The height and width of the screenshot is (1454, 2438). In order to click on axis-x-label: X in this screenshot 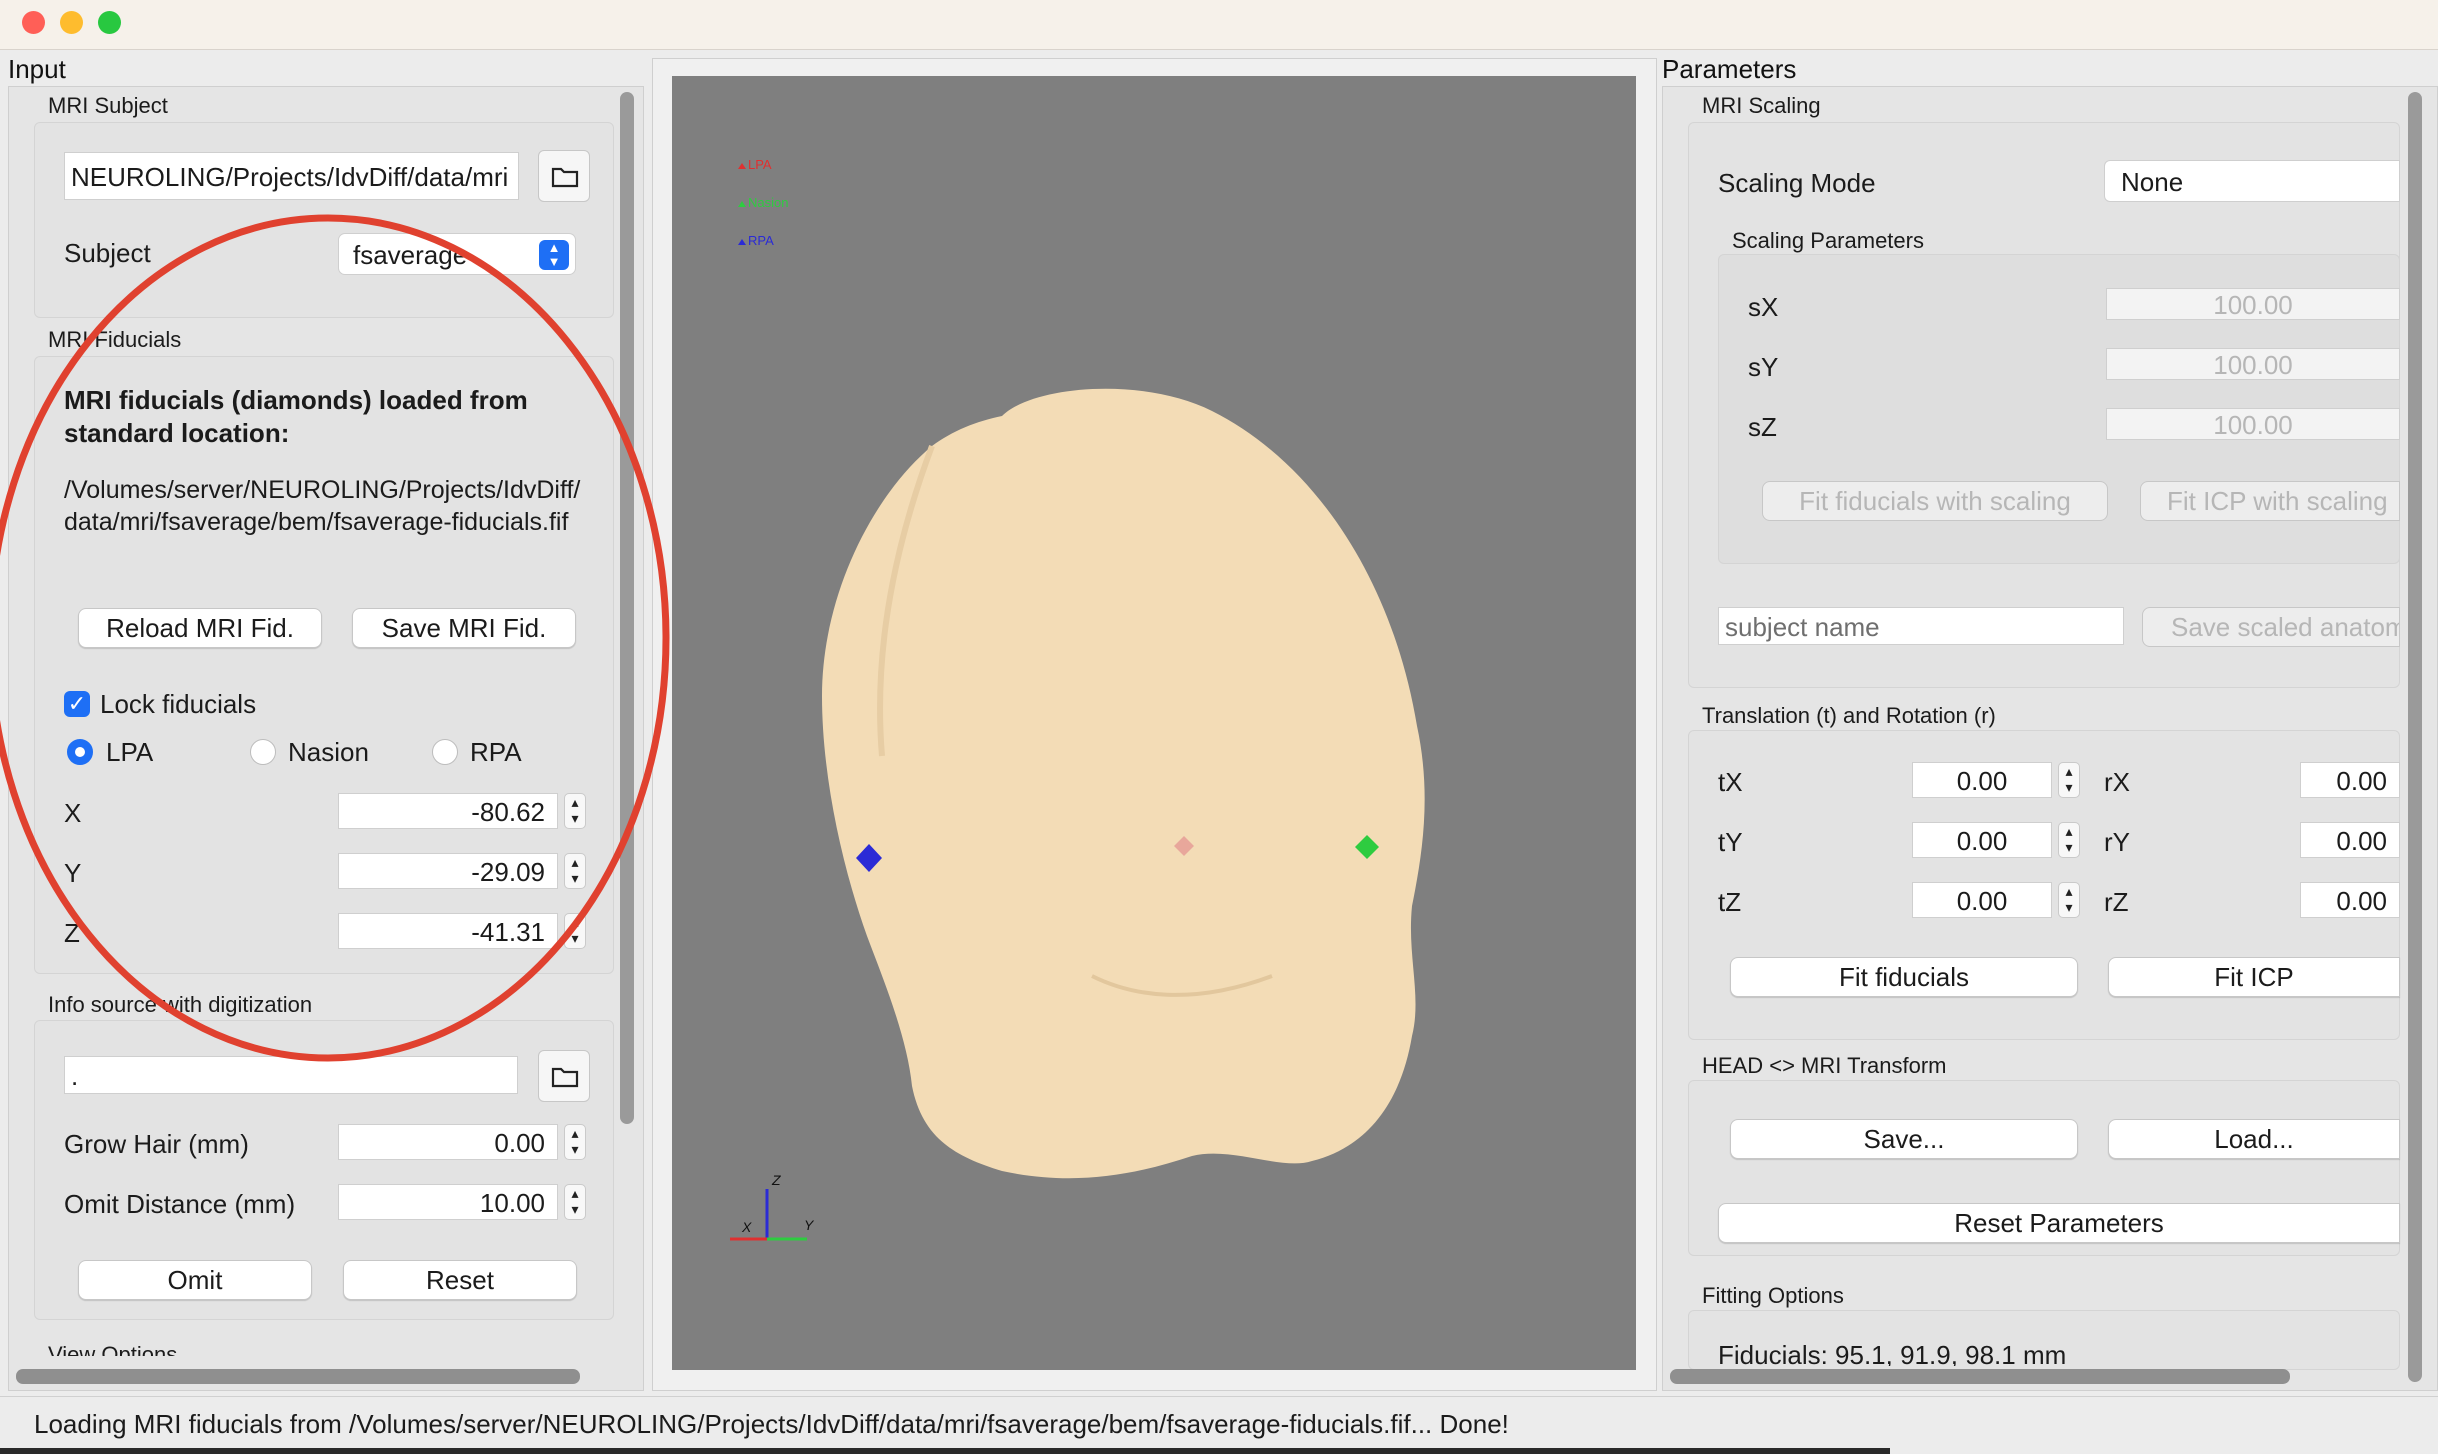, I will do `click(746, 1227)`.